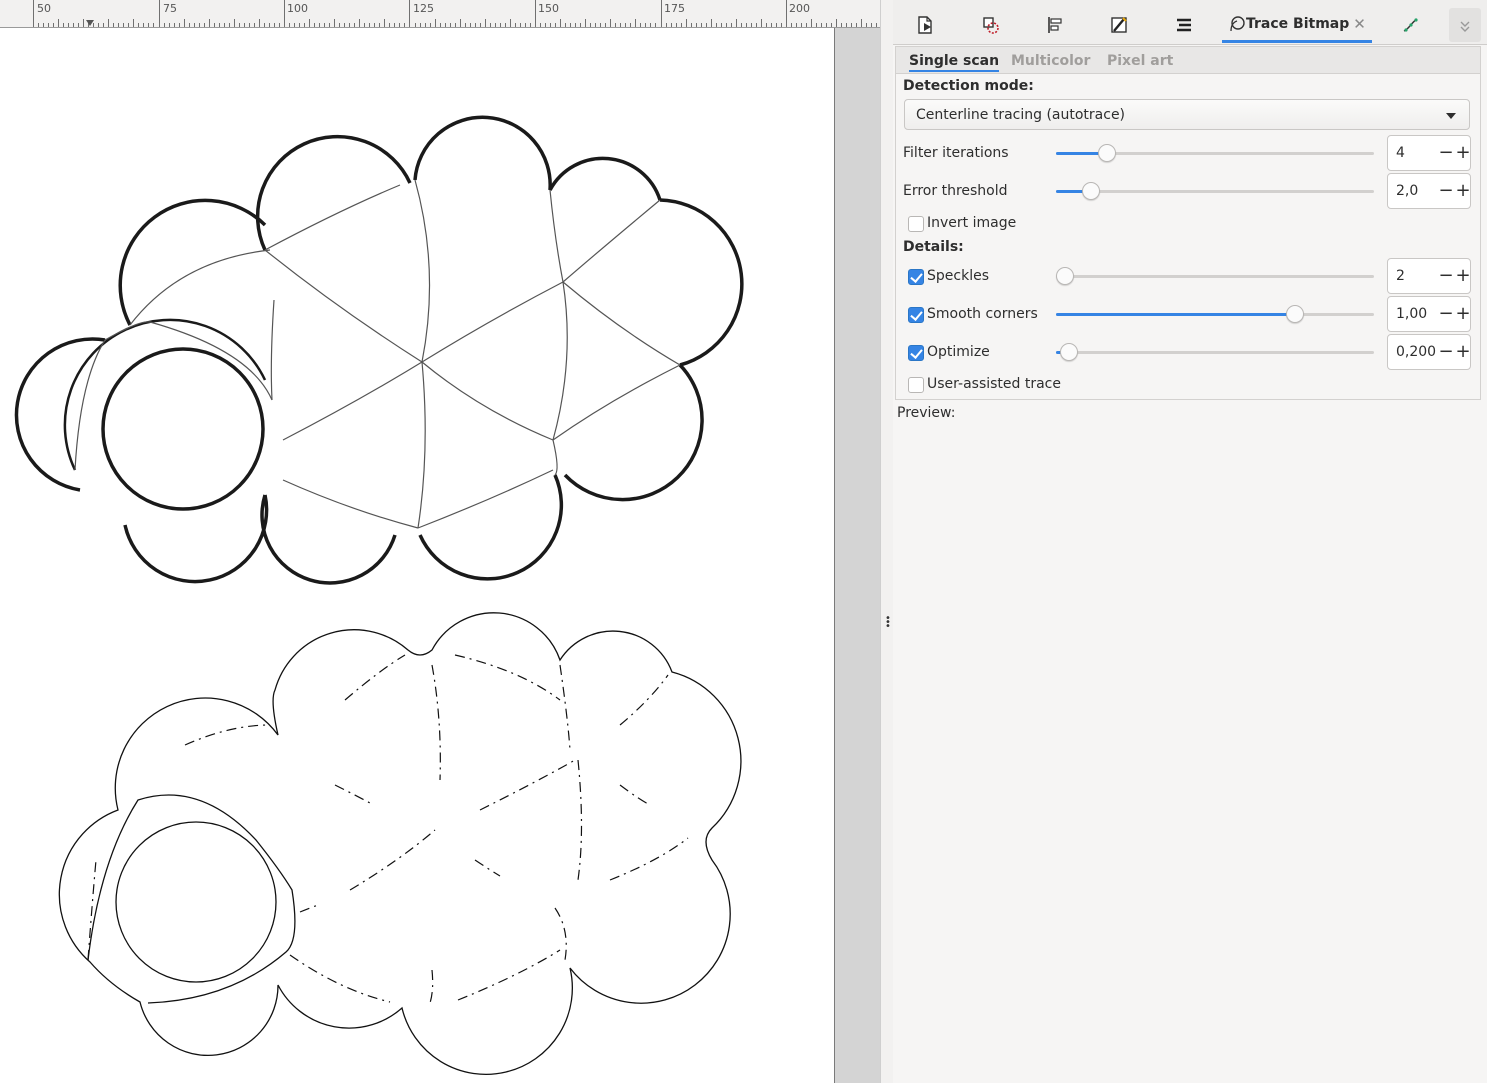 This screenshot has width=1487, height=1083. I want to click on error-threshold-spinbox: 2,0 − +, so click(1429, 191).